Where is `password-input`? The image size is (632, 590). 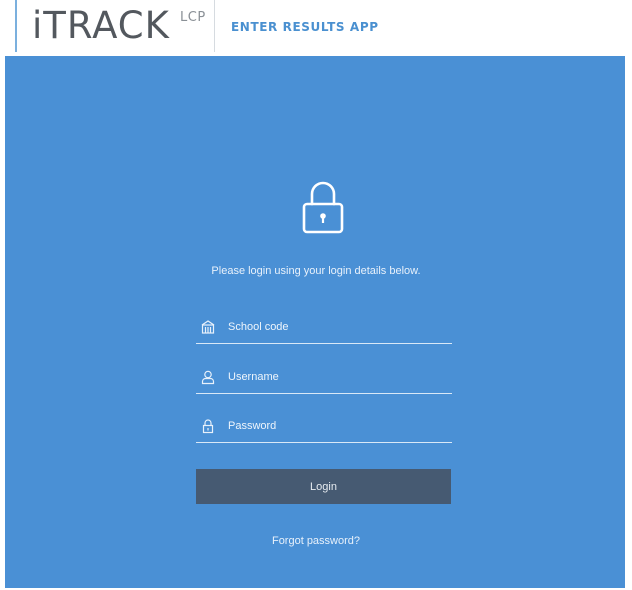
password-input is located at coordinates (335, 426).